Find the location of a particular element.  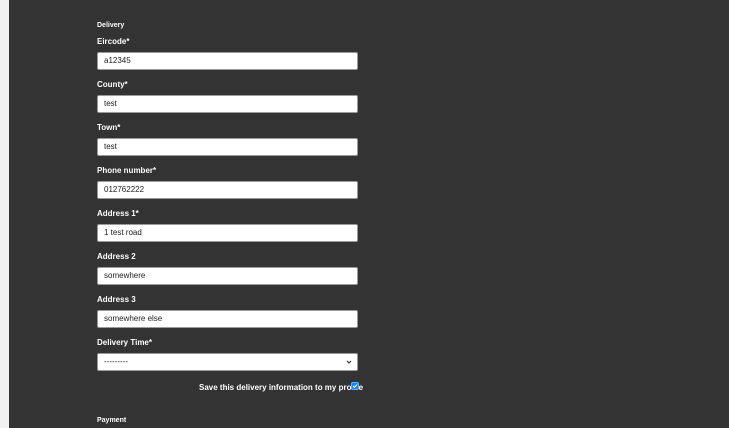

save-delivery-info-checkbox is located at coordinates (355, 386).